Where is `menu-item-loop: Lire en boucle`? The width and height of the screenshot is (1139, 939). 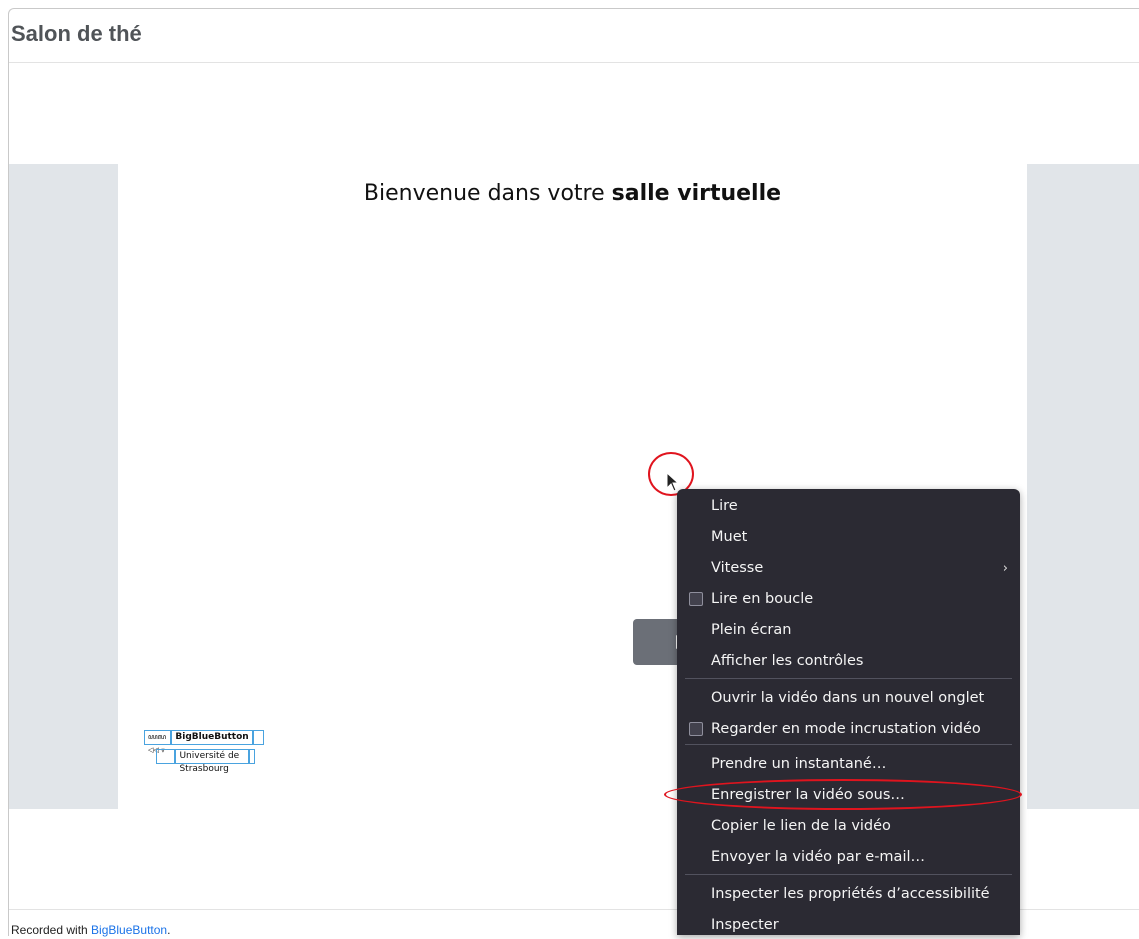 menu-item-loop: Lire en boucle is located at coordinates (848, 599).